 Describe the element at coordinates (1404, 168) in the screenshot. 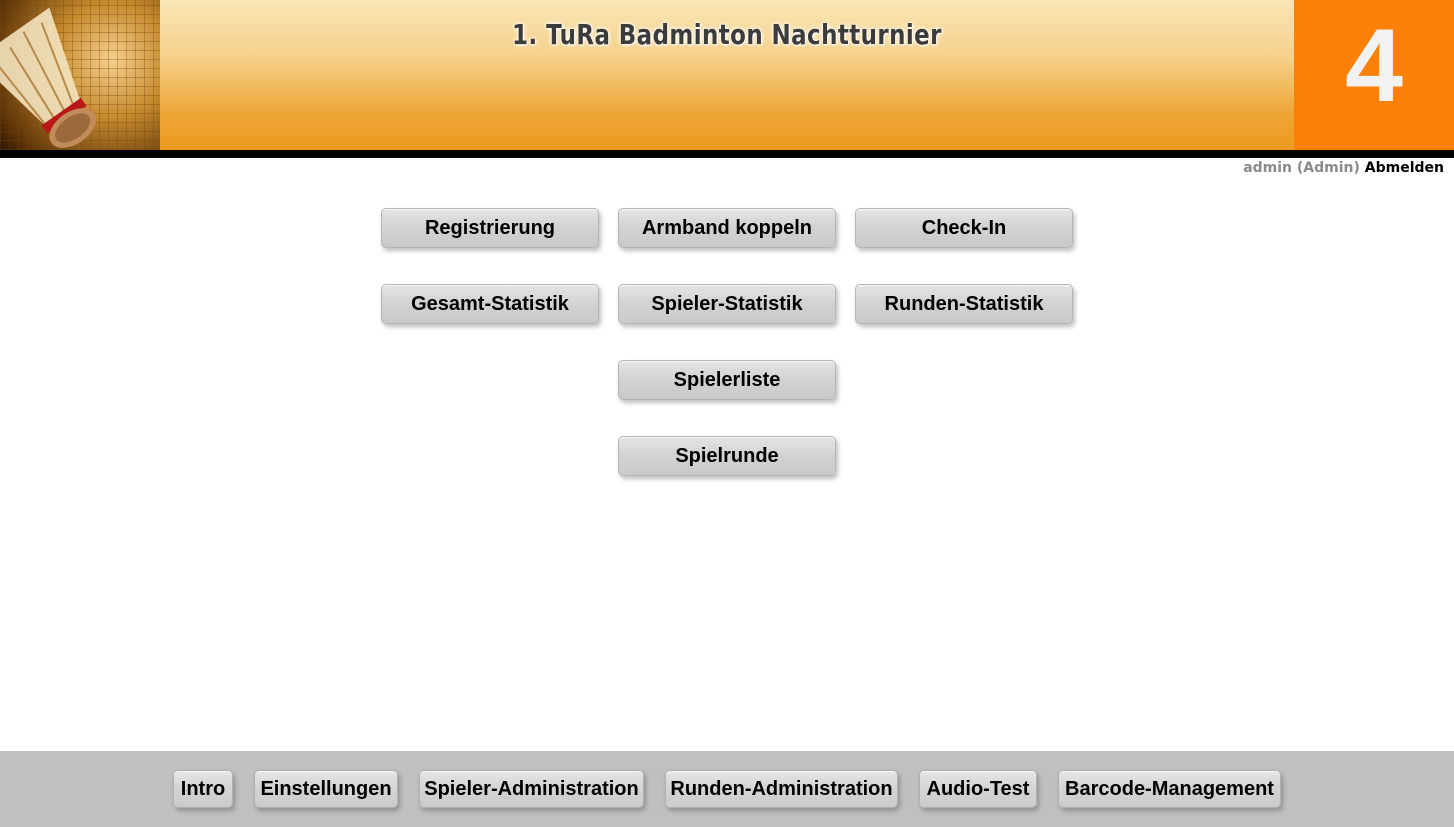

I see `logout-link: Abmelden` at that location.